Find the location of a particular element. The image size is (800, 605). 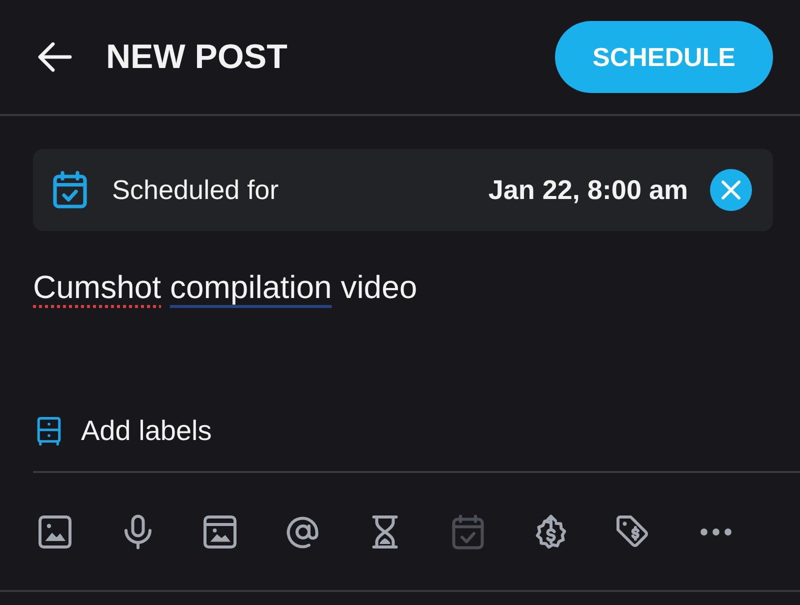

scheduled-label: Scheduled for is located at coordinates (196, 190).